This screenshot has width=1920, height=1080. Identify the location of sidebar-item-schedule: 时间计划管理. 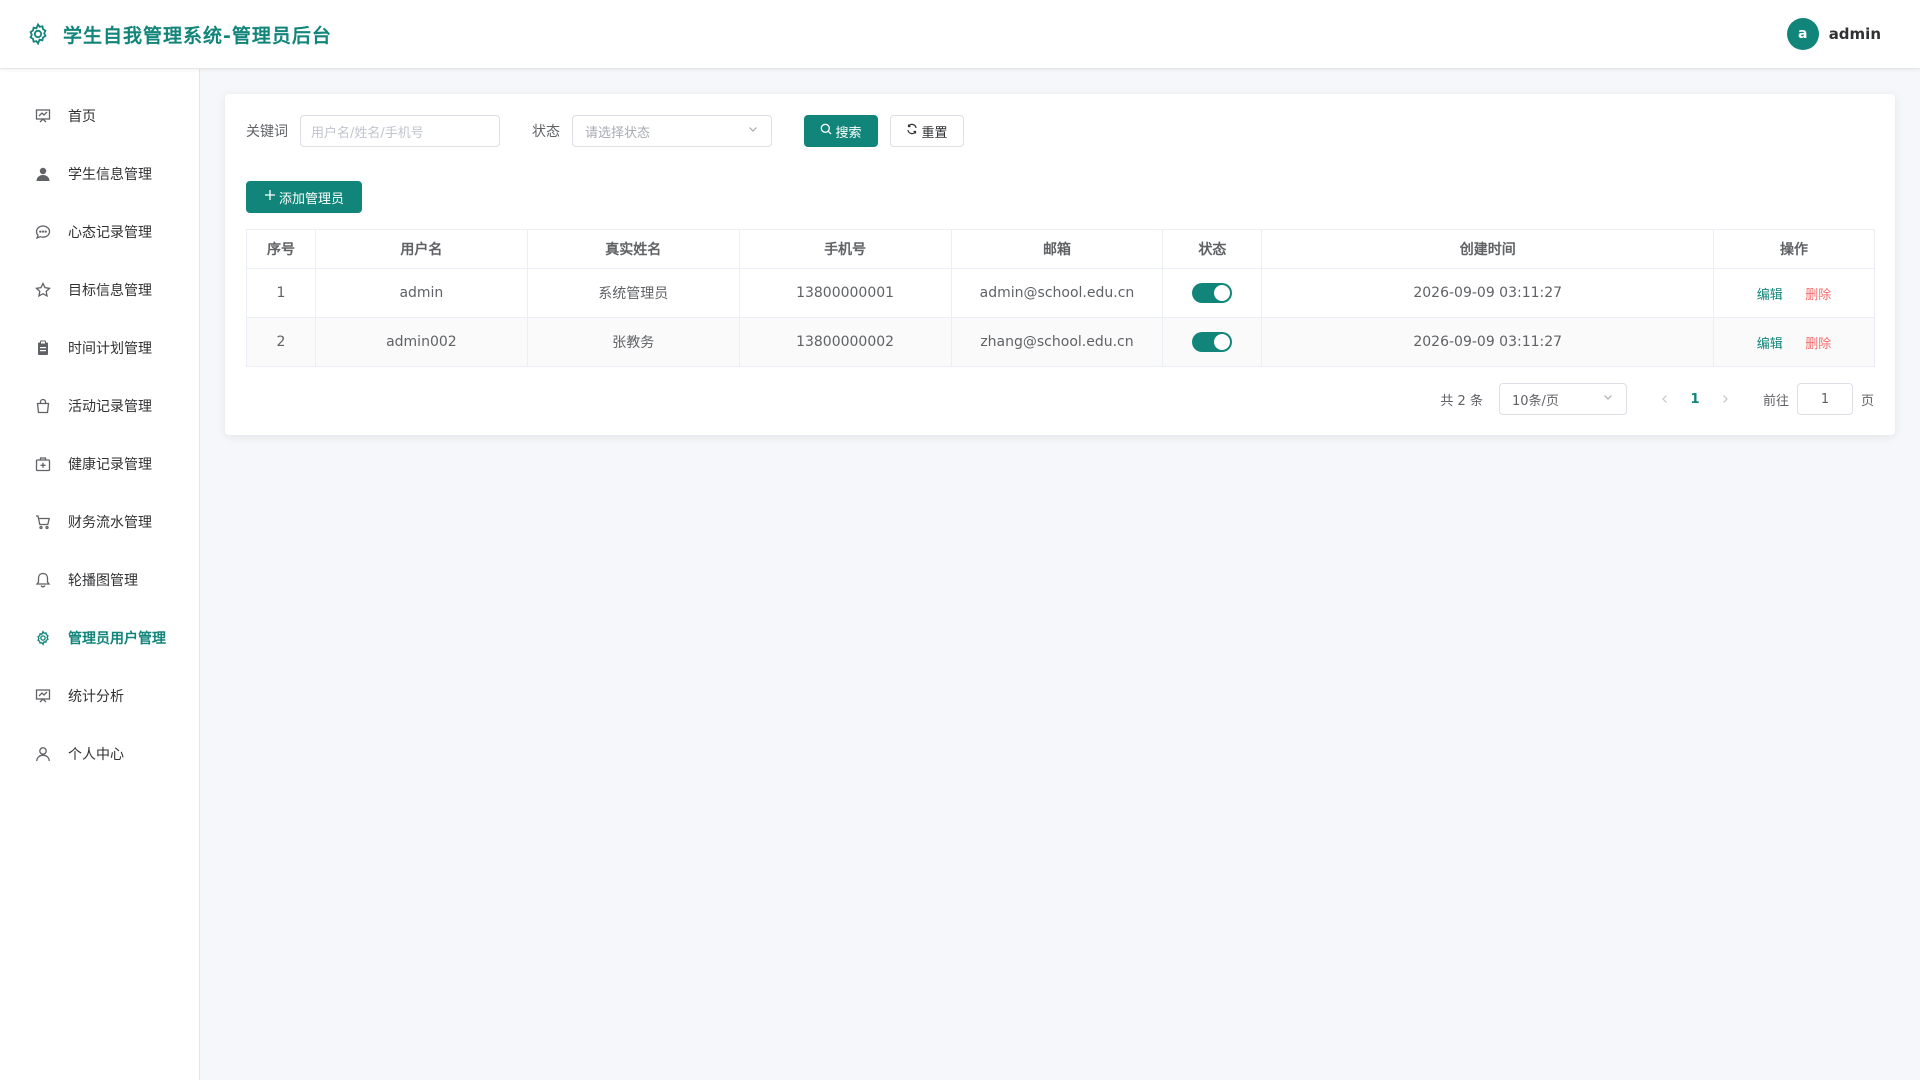
(99, 348).